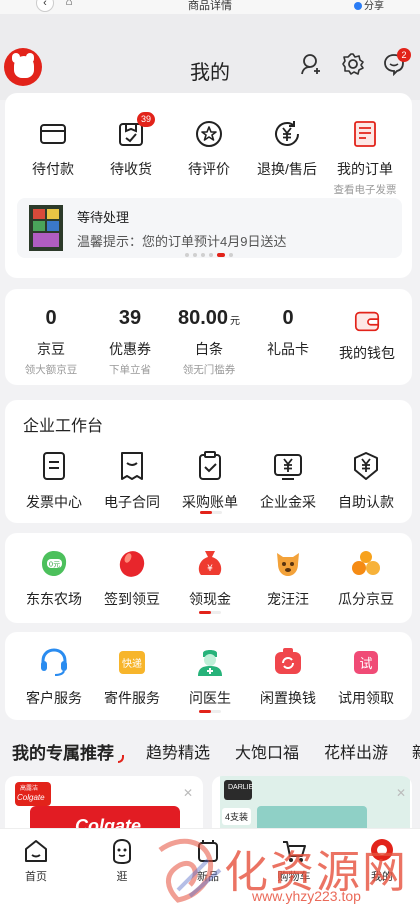 This screenshot has width=420, height=911. What do you see at coordinates (209, 149) in the screenshot?
I see `order-pending-review: 待评价` at bounding box center [209, 149].